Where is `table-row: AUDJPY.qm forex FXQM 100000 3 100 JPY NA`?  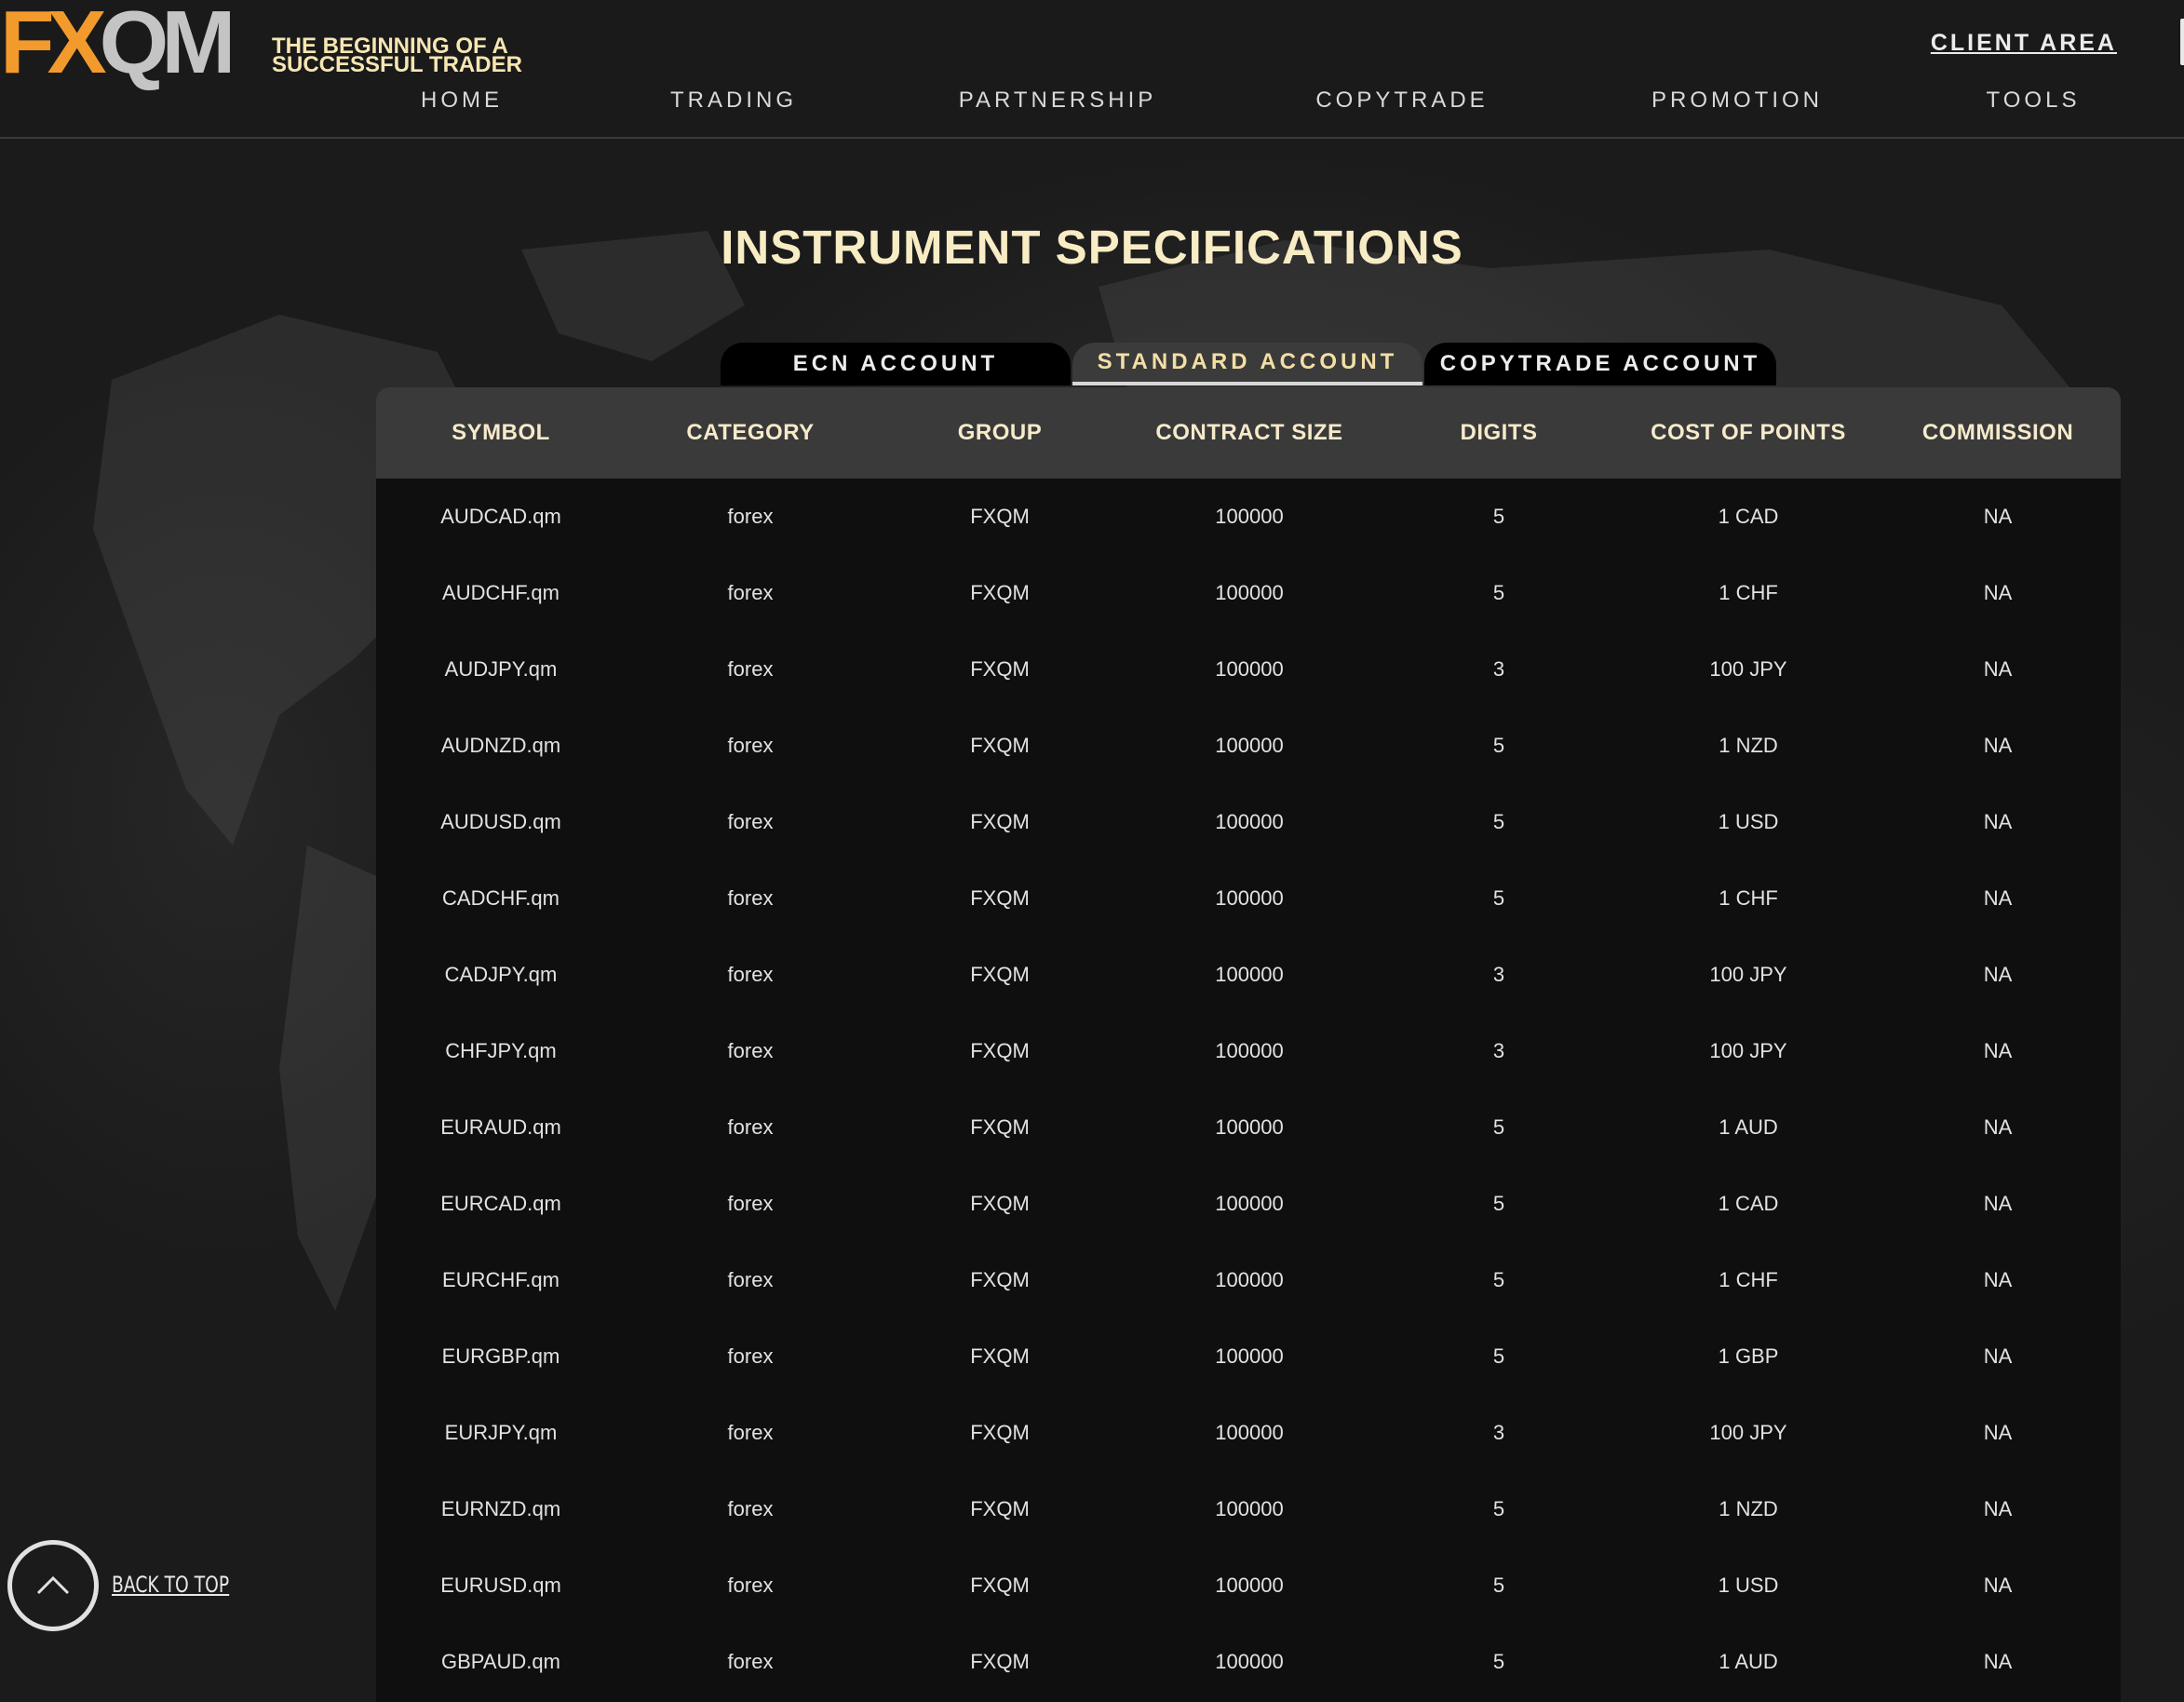 table-row: AUDJPY.qm forex FXQM 100000 3 100 JPY NA is located at coordinates (1248, 669).